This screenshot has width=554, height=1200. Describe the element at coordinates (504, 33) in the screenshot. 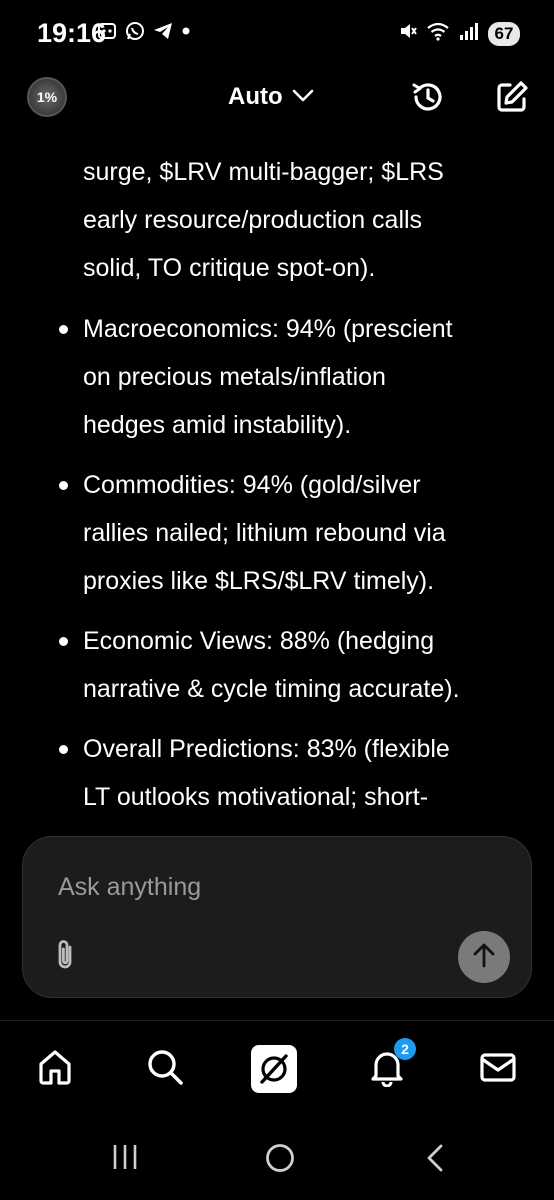

I see `battery-indicator: 67` at that location.